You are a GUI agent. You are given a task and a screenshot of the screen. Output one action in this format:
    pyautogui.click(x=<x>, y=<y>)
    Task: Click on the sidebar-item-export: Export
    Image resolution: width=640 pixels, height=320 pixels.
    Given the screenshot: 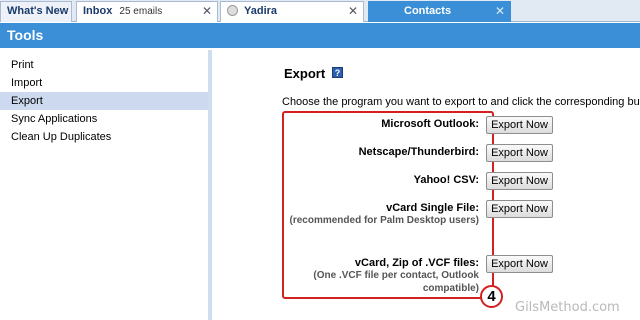 What is the action you would take?
    pyautogui.click(x=104, y=101)
    